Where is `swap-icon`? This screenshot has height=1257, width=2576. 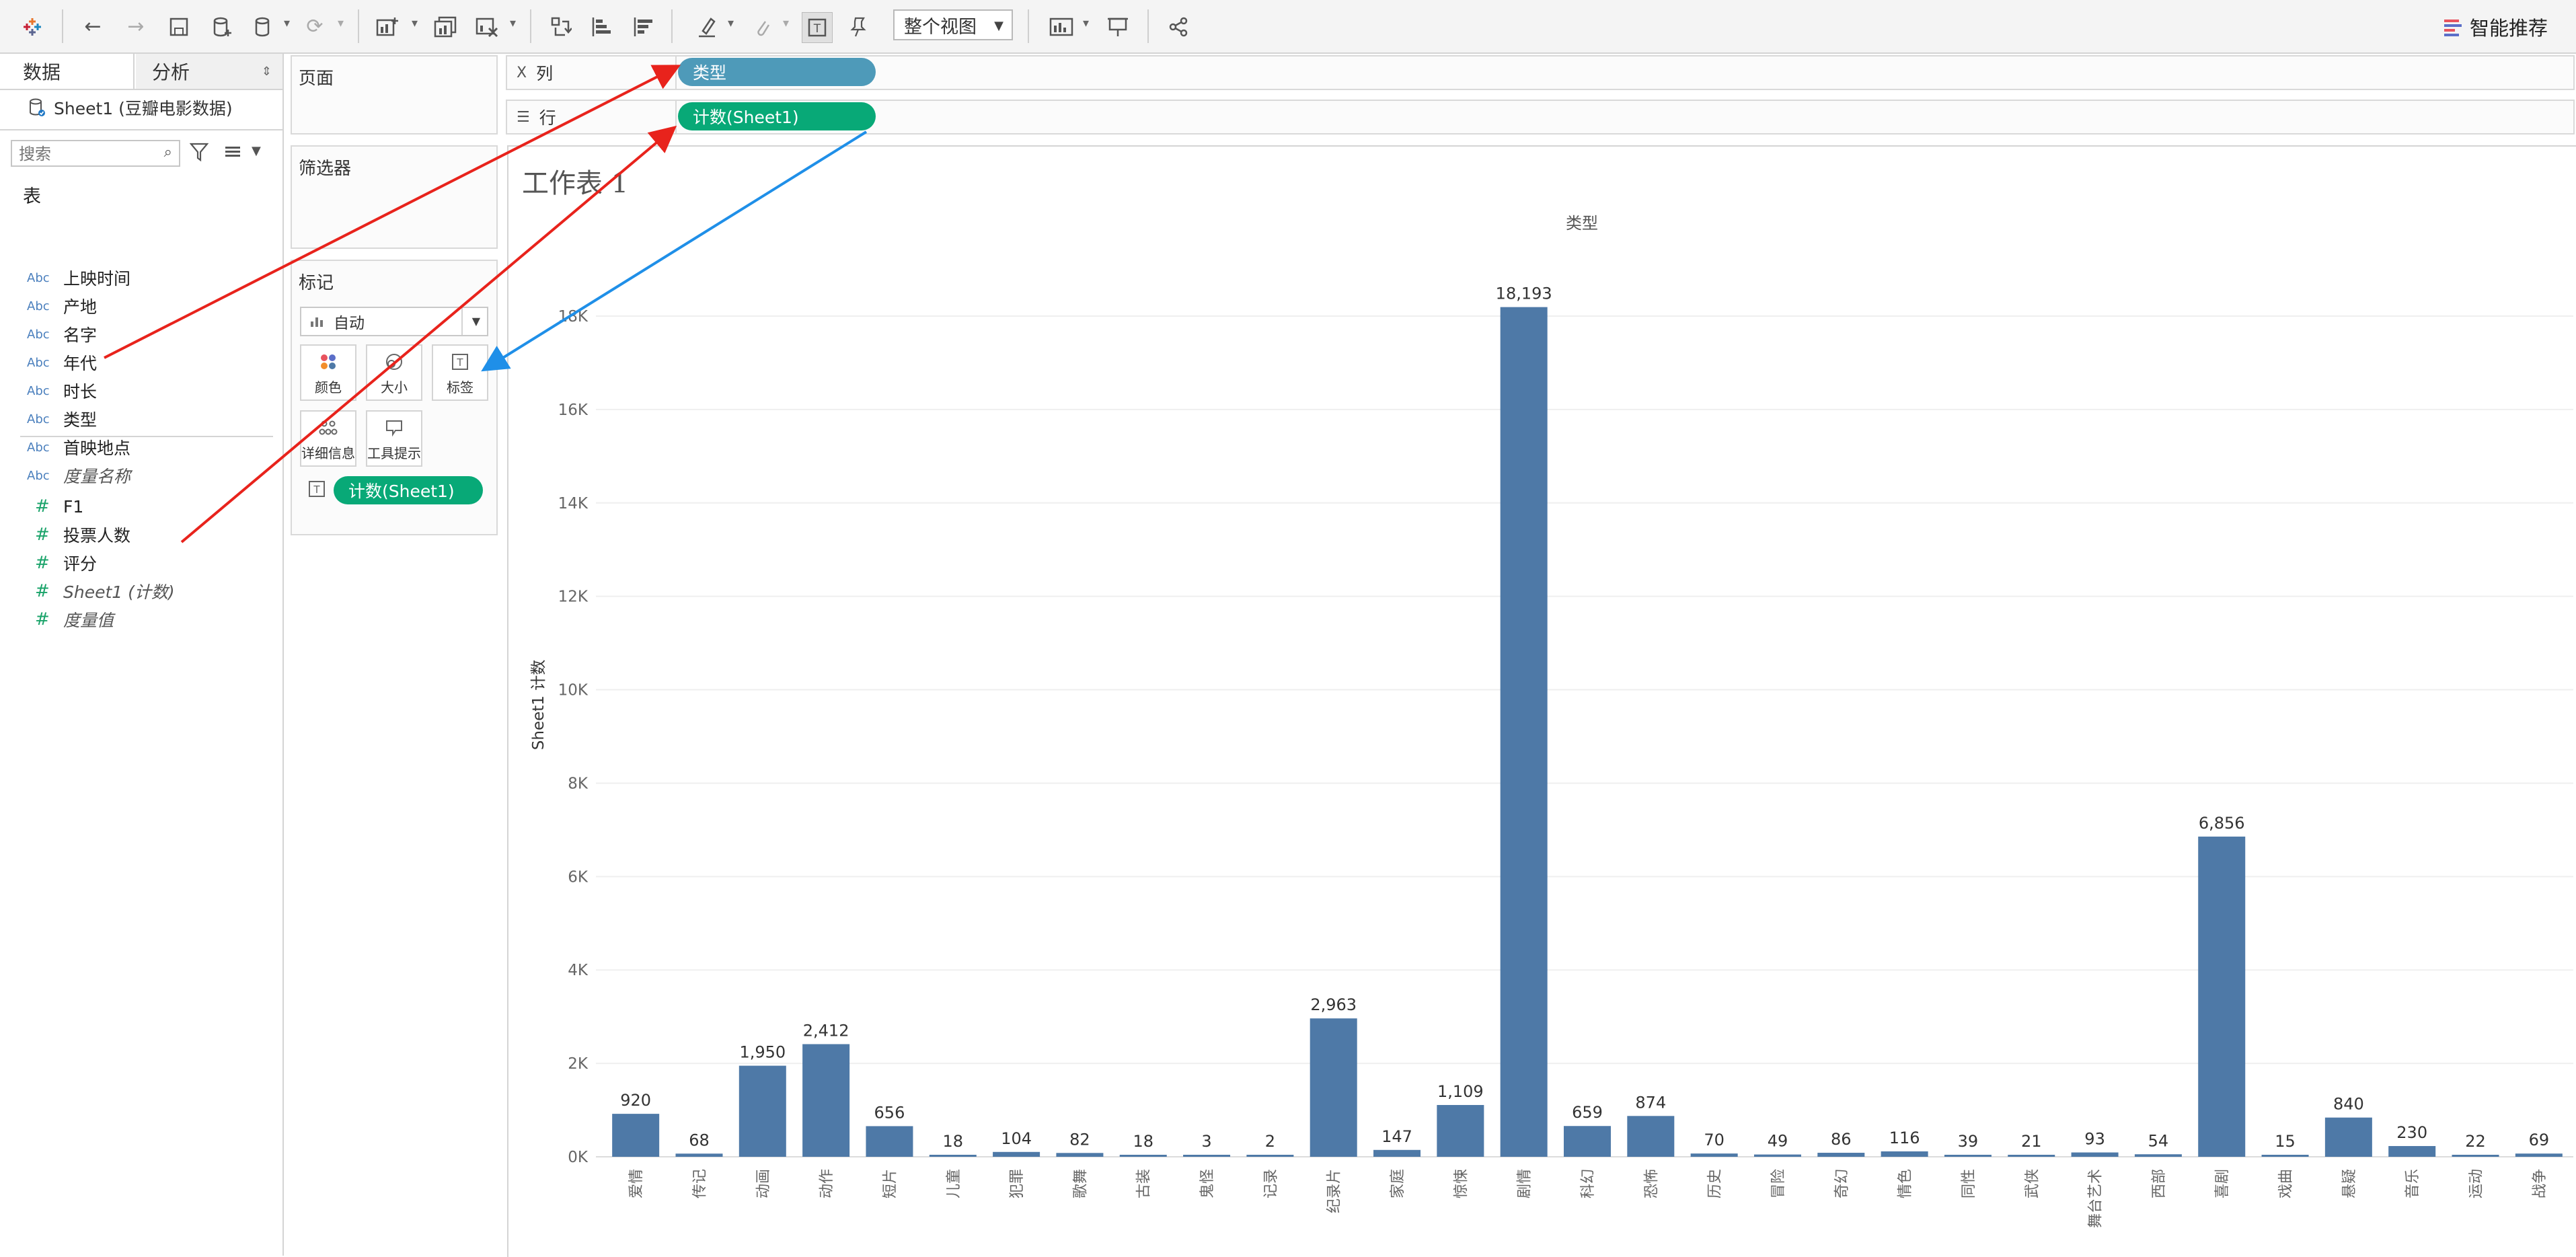
swap-icon is located at coordinates (561, 27).